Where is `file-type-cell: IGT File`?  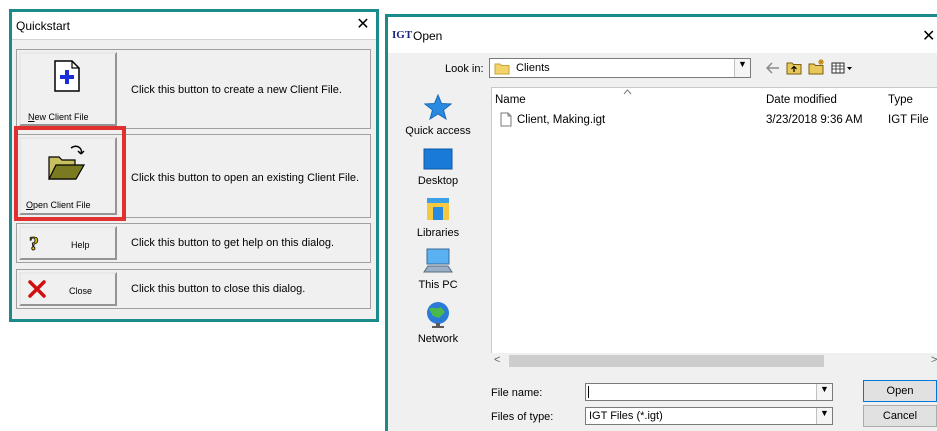 file-type-cell: IGT File is located at coordinates (908, 120).